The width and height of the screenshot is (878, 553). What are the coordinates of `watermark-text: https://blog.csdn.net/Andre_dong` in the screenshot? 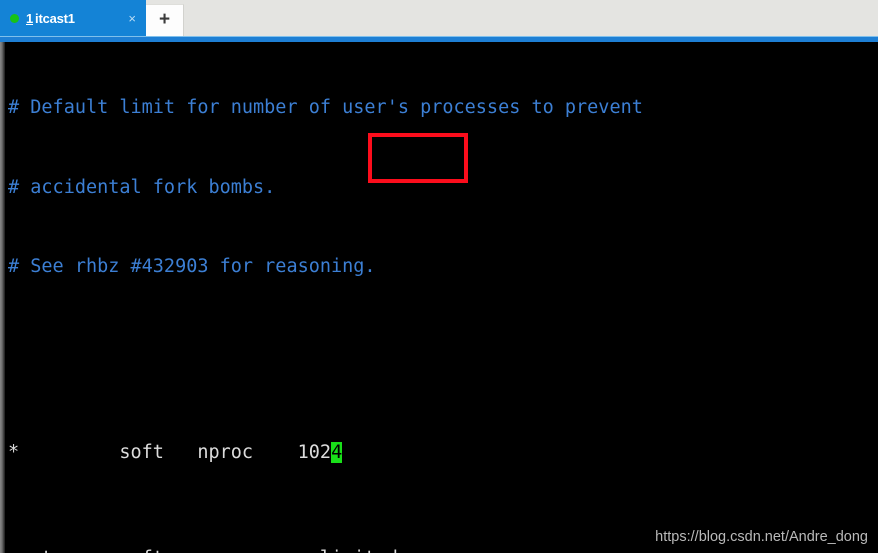 It's located at (761, 537).